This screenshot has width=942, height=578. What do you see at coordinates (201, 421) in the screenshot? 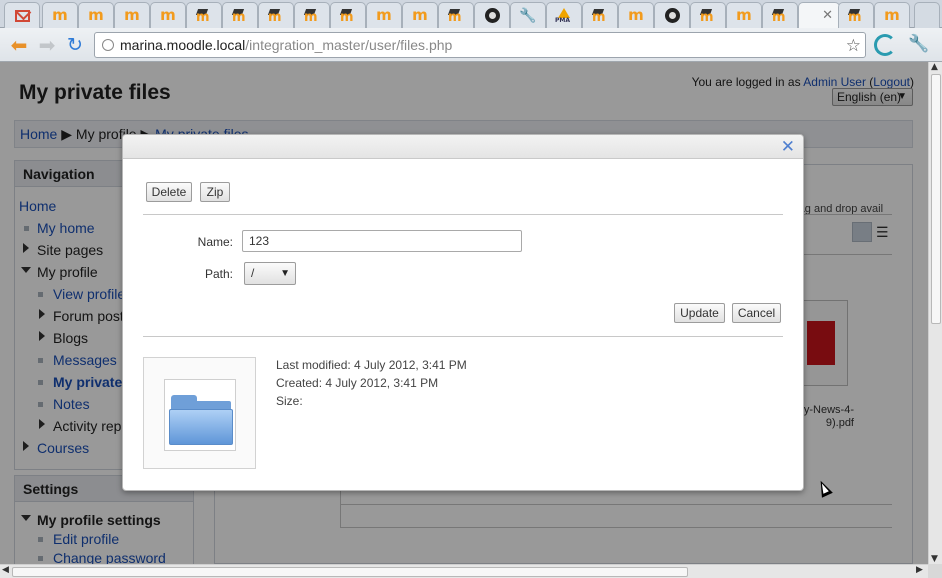
I see `folder-icon` at bounding box center [201, 421].